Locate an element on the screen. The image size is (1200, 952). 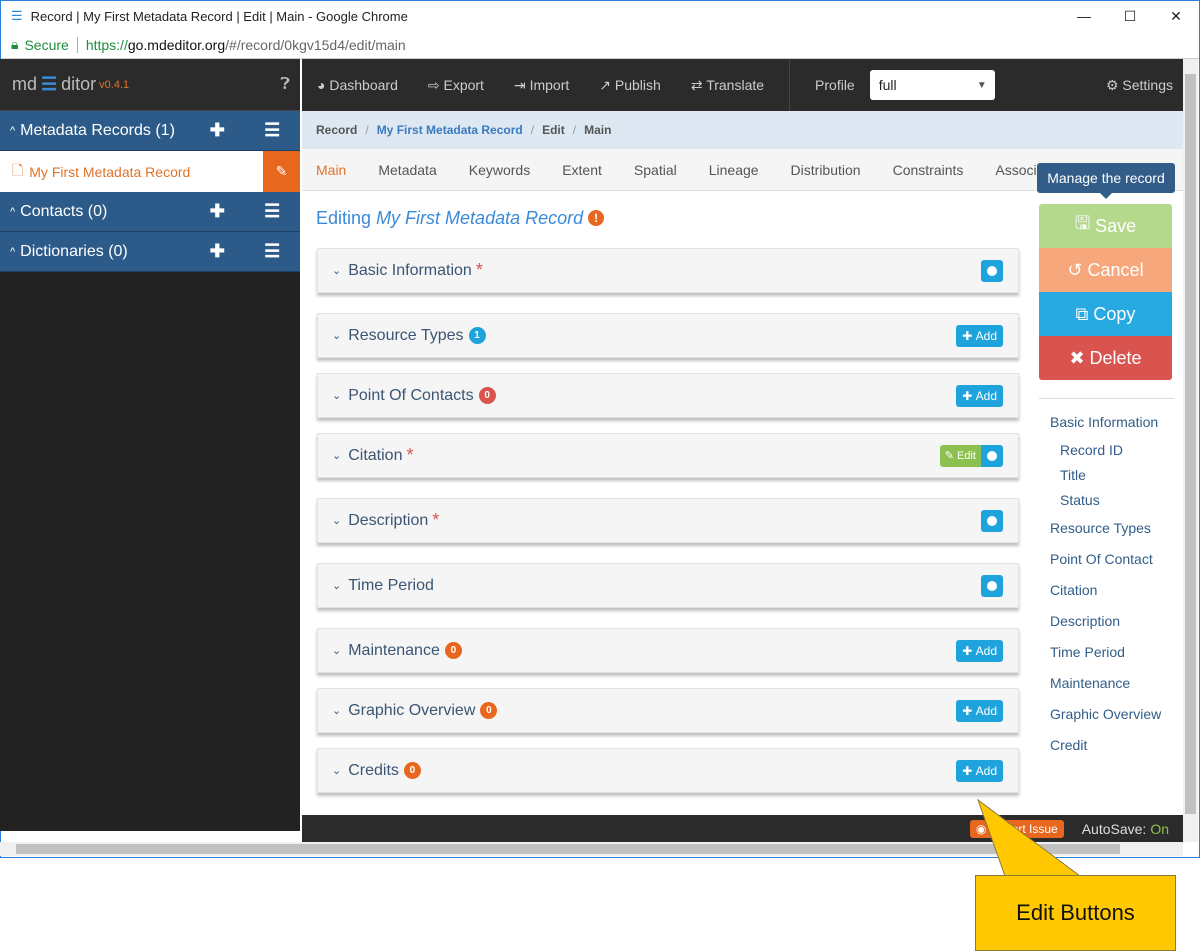
tab-metadata: Metadata is located at coordinates (407, 170).